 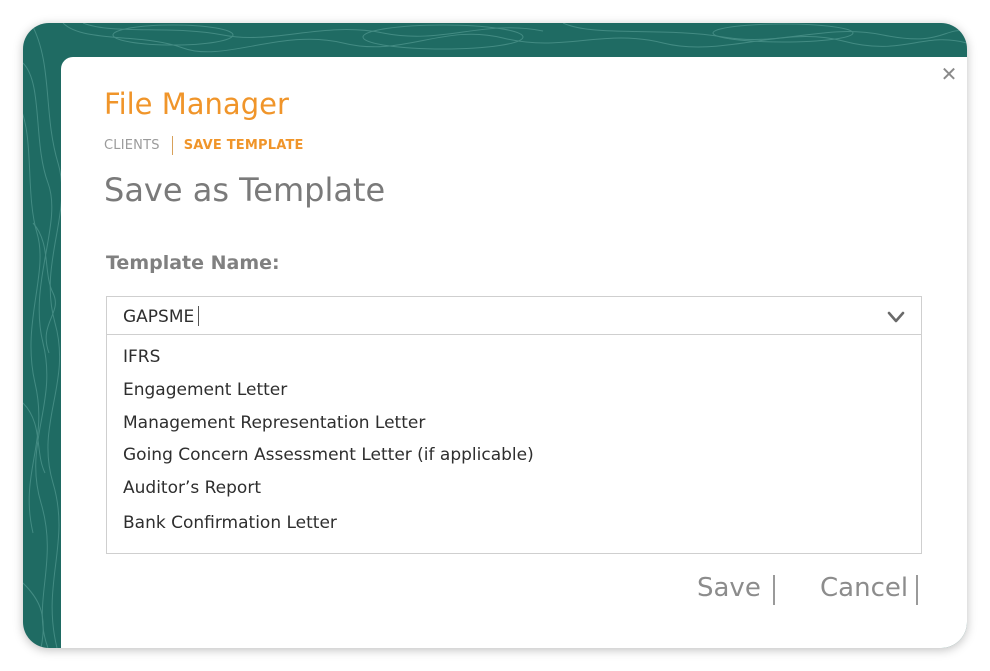 What do you see at coordinates (245, 190) in the screenshot?
I see `page-title: Save as Template` at bounding box center [245, 190].